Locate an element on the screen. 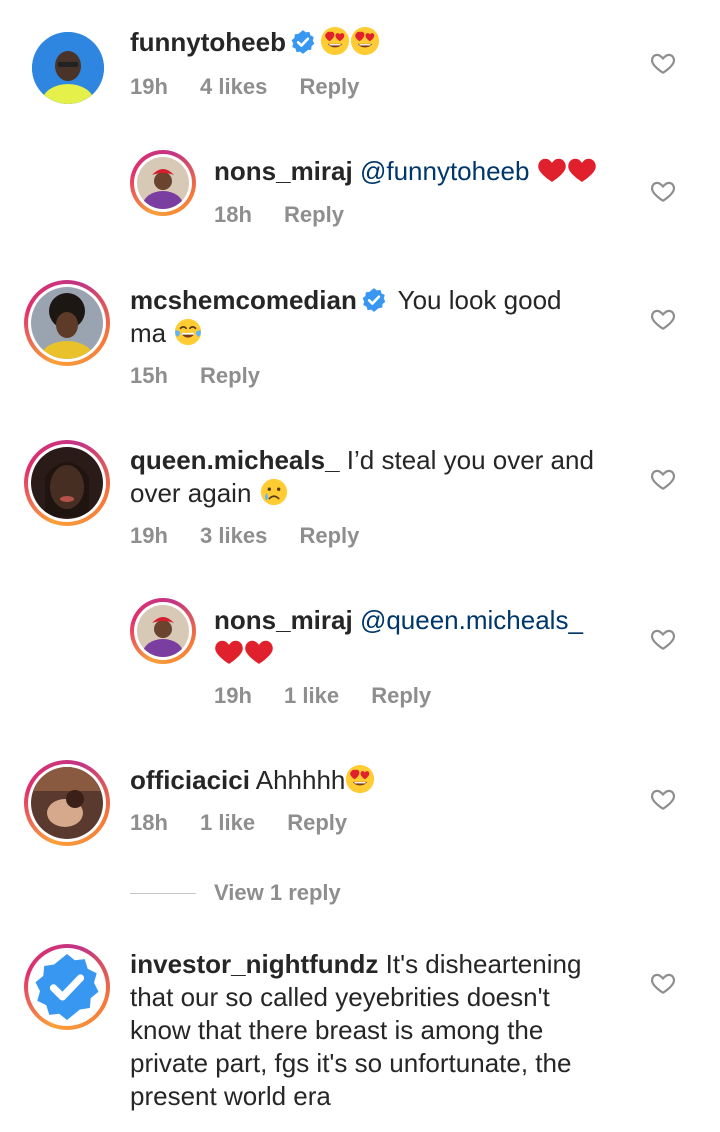 Image resolution: width=720 pixels, height=1132 pixels. mention-link: @queen.micheals_ is located at coordinates (471, 620).